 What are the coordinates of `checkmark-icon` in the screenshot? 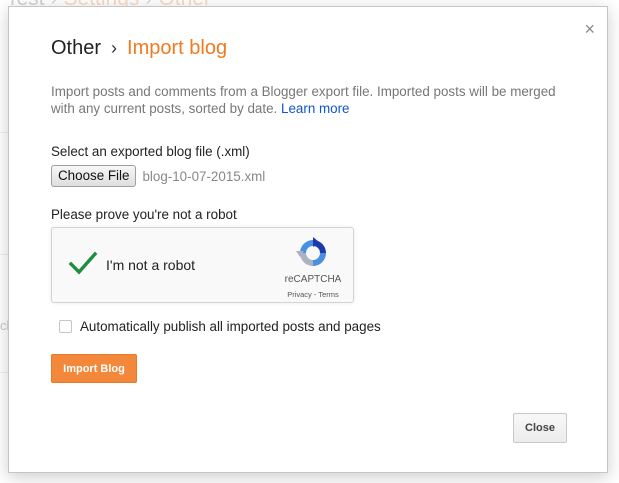 It's located at (83, 263).